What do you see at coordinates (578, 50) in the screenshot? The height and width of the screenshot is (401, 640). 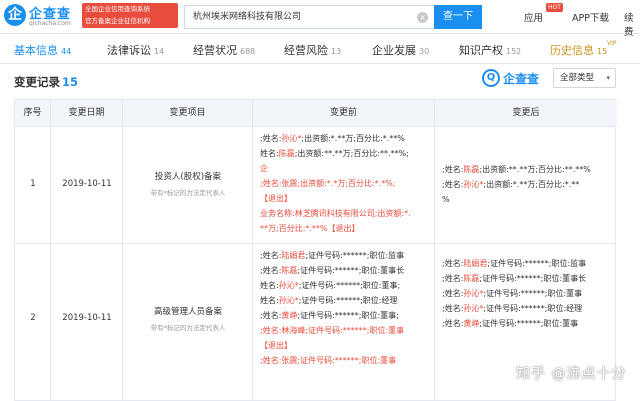 I see `tab-history: 历史信息 15` at bounding box center [578, 50].